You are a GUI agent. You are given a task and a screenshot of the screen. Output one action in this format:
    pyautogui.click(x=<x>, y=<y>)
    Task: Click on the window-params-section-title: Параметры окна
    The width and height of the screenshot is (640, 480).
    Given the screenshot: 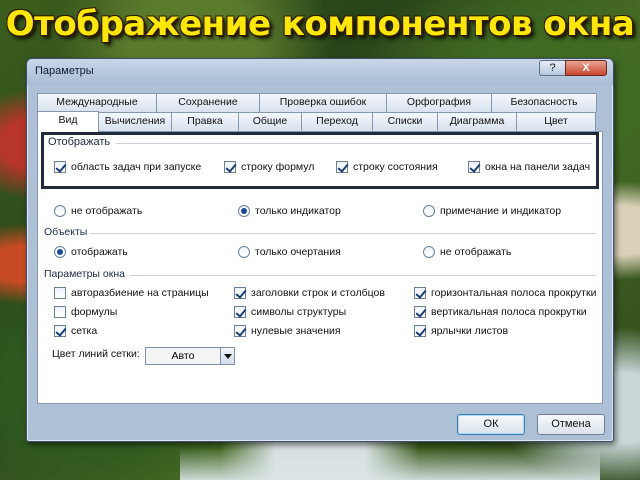 What is the action you would take?
    pyautogui.click(x=84, y=274)
    